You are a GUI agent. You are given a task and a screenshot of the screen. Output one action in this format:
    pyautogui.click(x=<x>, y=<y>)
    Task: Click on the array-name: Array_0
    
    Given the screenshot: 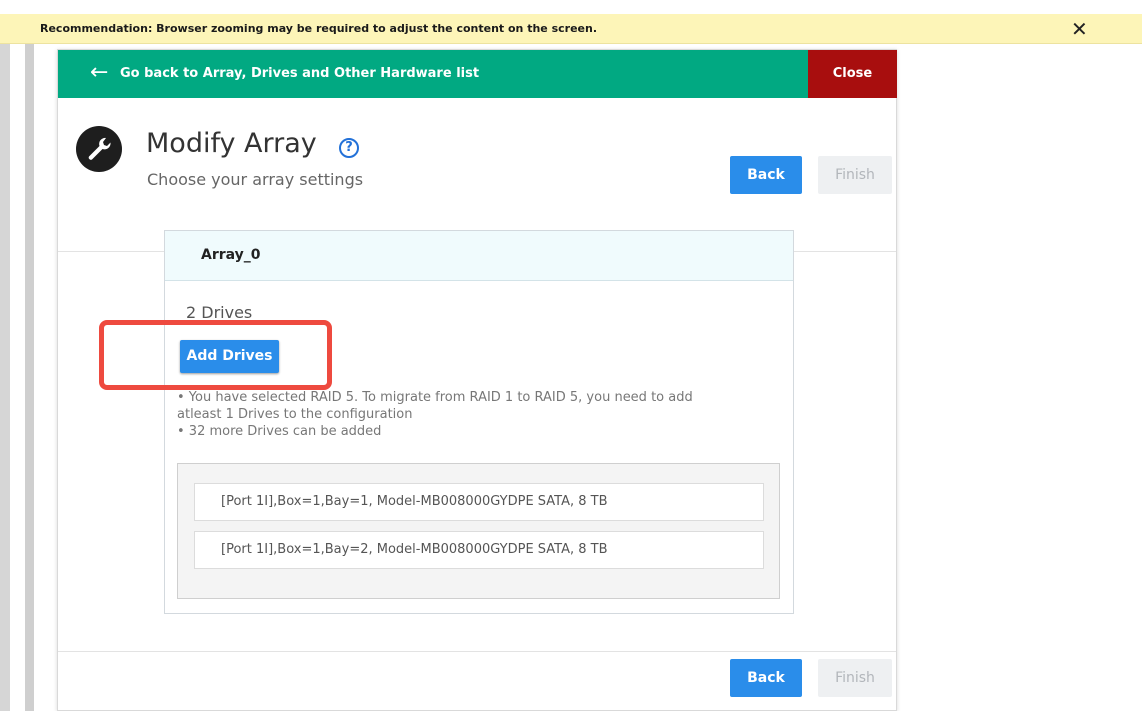 What is the action you would take?
    pyautogui.click(x=231, y=255)
    